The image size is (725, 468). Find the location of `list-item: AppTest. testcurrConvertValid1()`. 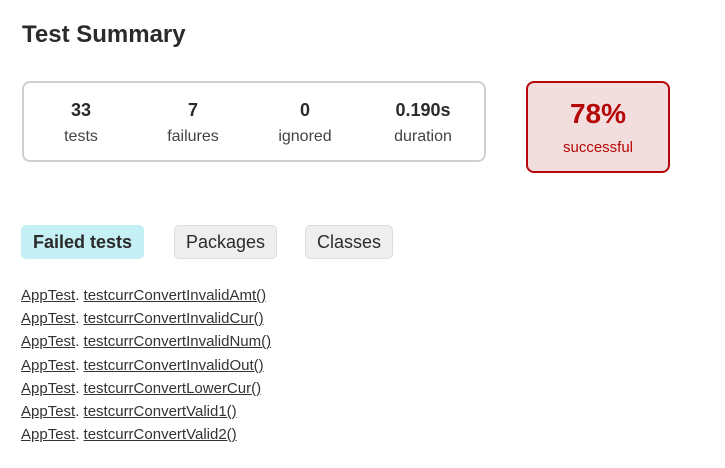

list-item: AppTest. testcurrConvertValid1() is located at coordinates (146, 411).